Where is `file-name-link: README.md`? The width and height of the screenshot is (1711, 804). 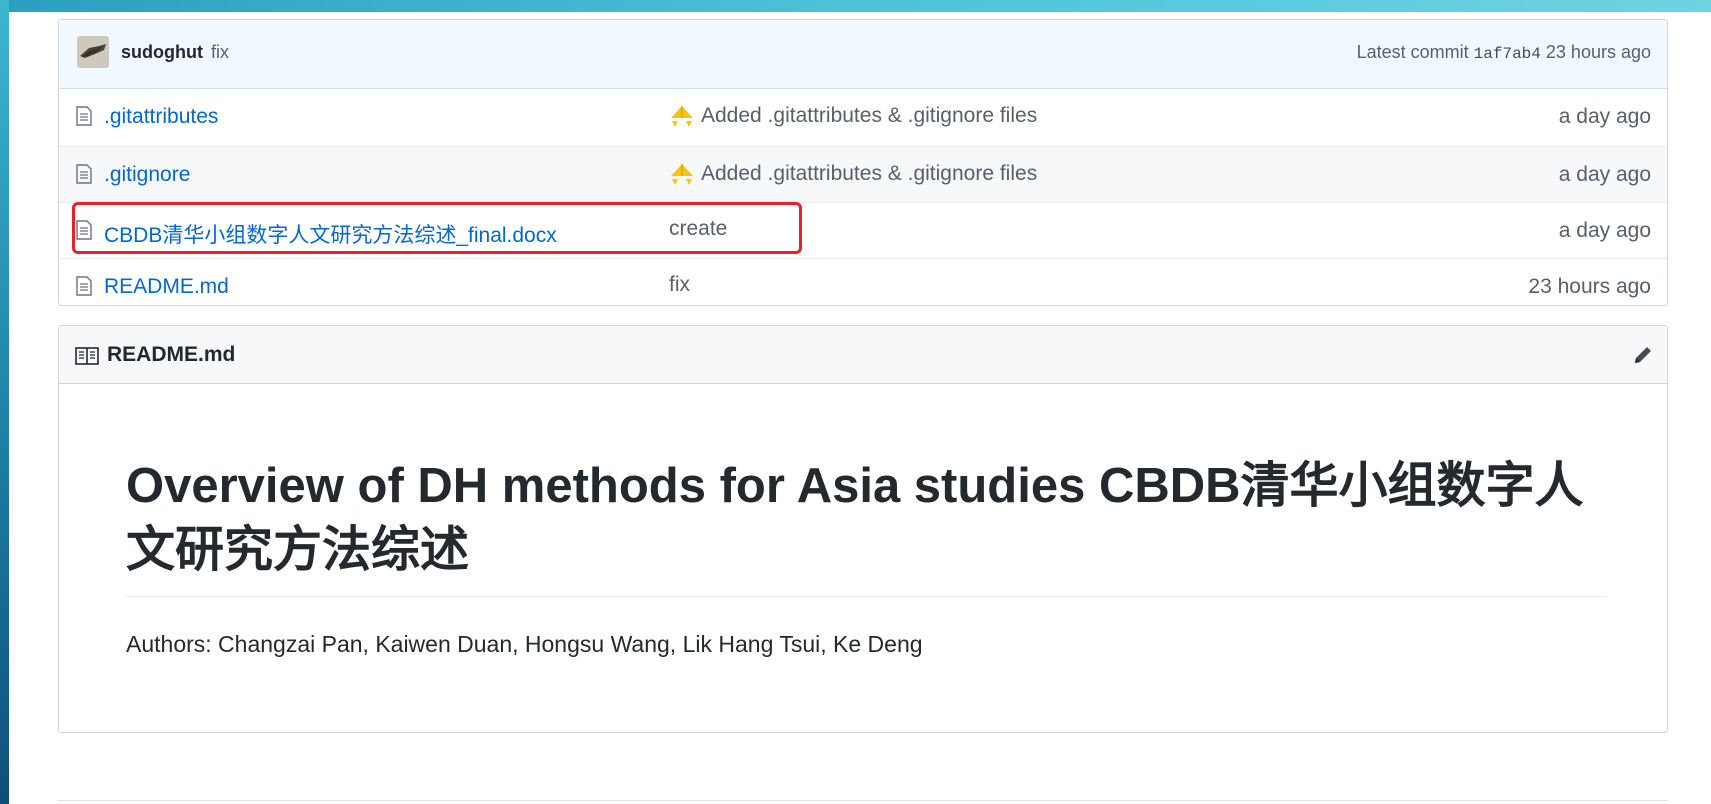 file-name-link: README.md is located at coordinates (166, 287).